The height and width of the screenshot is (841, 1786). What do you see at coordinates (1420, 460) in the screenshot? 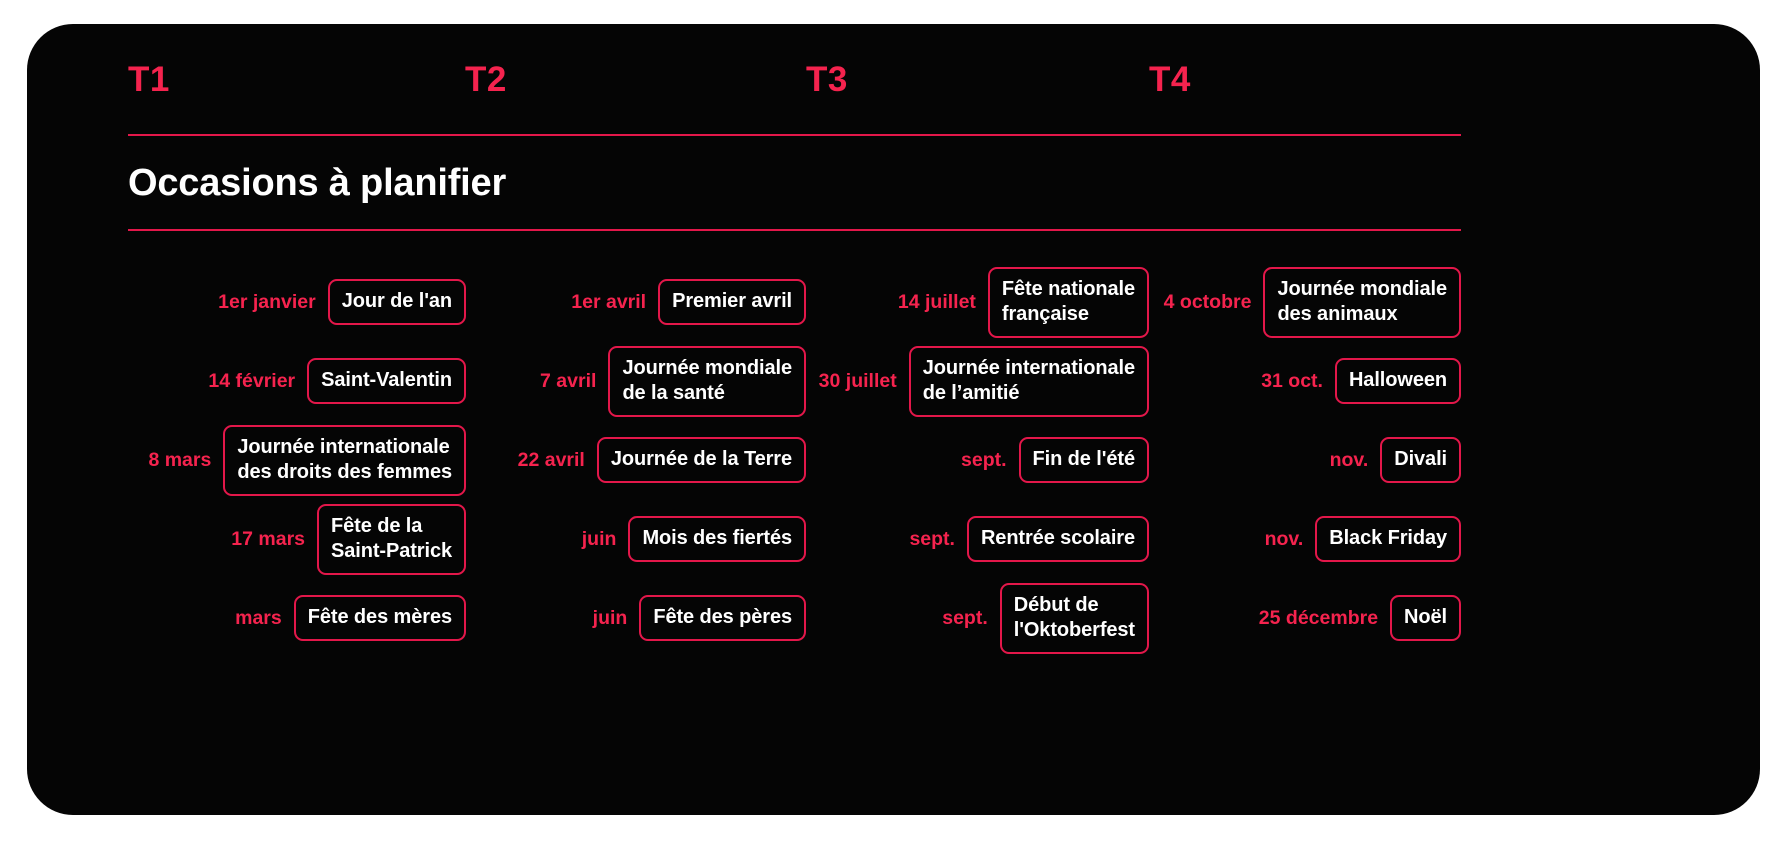
I see `occasion-chip: Divali` at bounding box center [1420, 460].